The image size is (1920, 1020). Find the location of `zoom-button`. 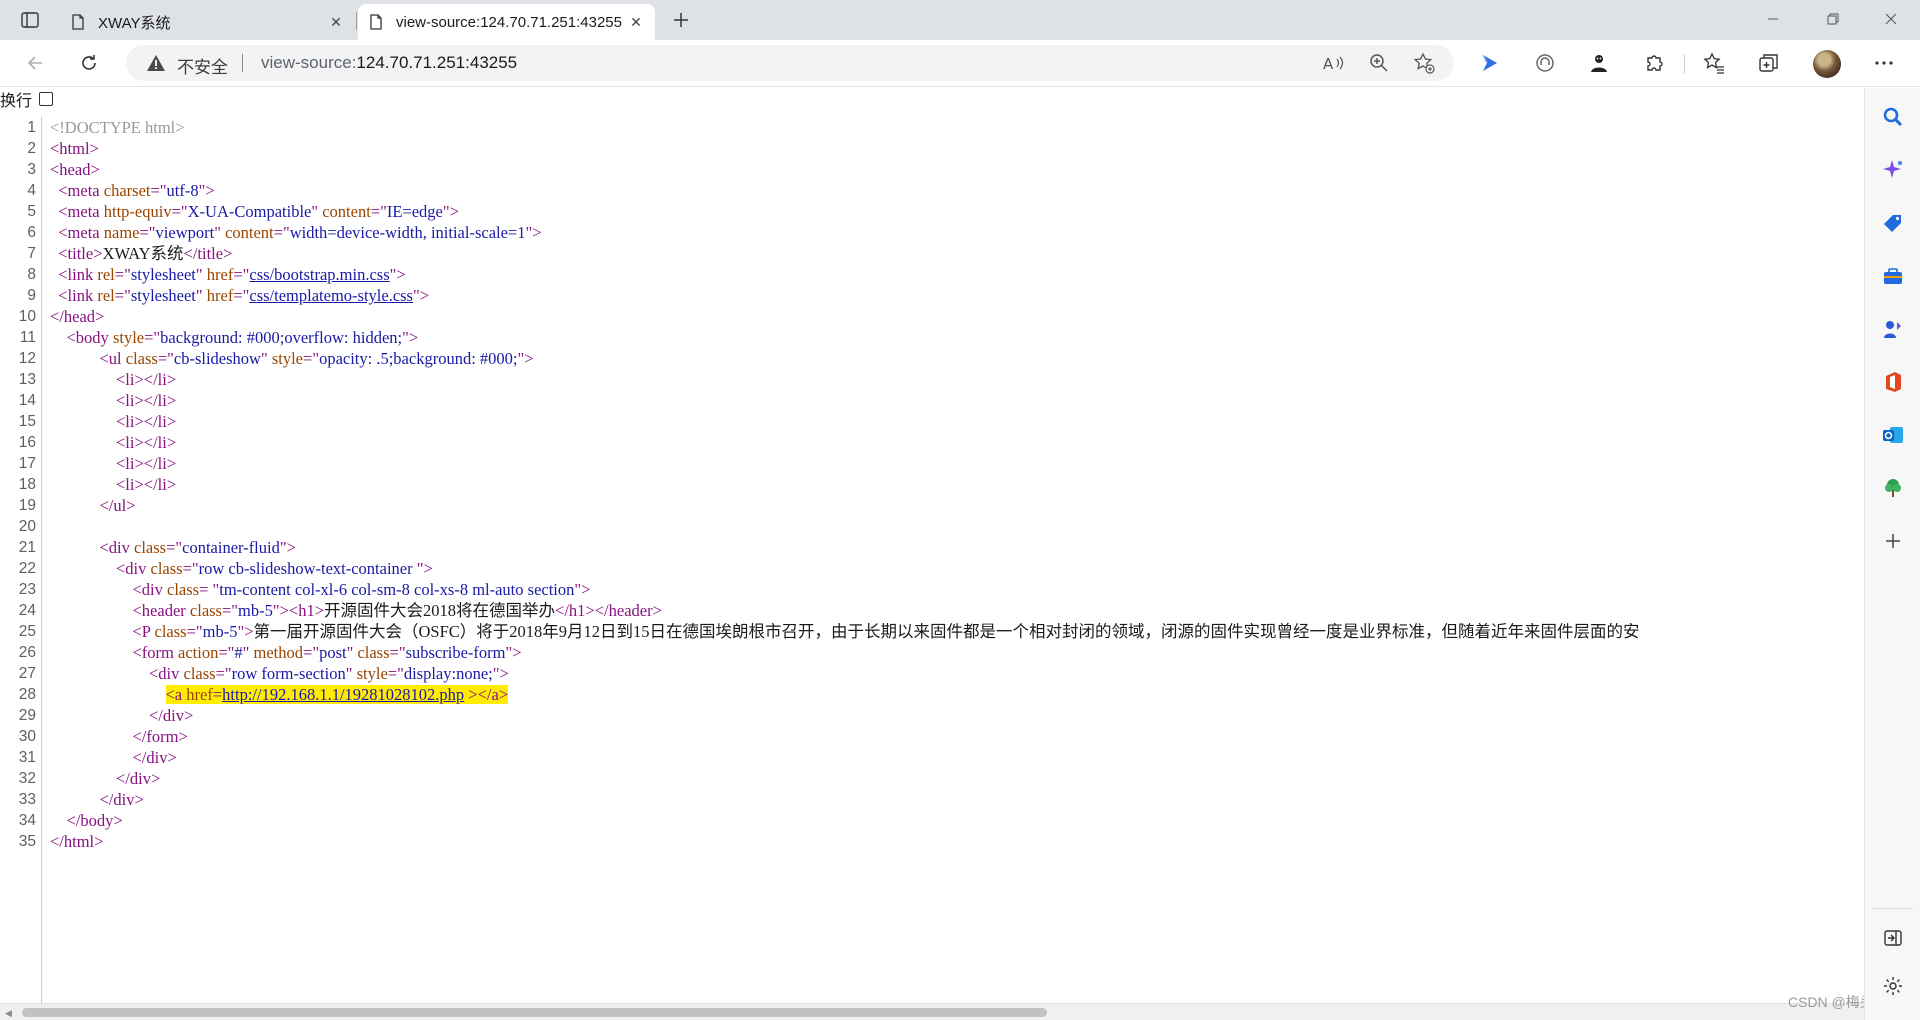

zoom-button is located at coordinates (1379, 63).